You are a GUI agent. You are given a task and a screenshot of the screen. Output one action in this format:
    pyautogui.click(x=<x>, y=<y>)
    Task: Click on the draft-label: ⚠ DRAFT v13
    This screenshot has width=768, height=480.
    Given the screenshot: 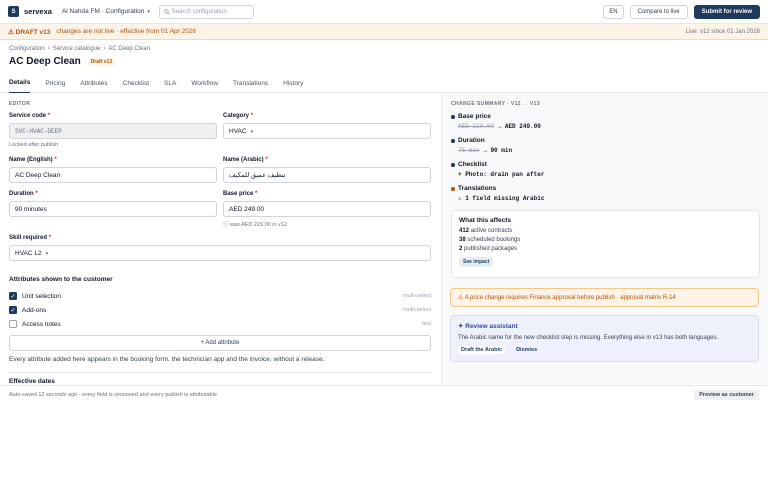 What is the action you would take?
    pyautogui.click(x=29, y=32)
    